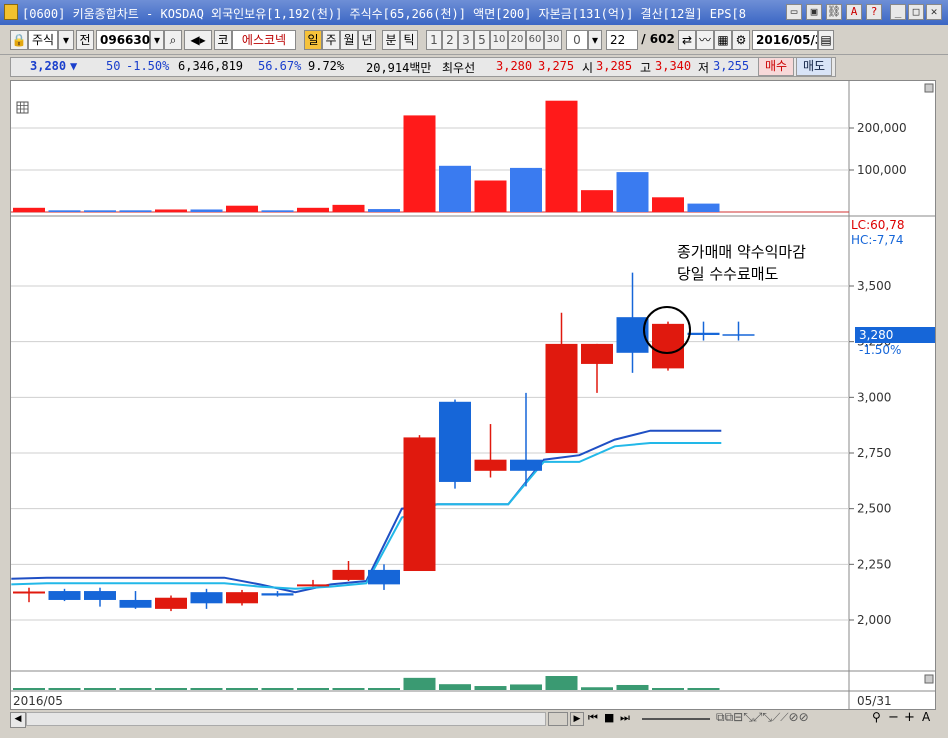 The width and height of the screenshot is (948, 738). What do you see at coordinates (614, 66) in the screenshot?
I see `open-value: 3,285` at bounding box center [614, 66].